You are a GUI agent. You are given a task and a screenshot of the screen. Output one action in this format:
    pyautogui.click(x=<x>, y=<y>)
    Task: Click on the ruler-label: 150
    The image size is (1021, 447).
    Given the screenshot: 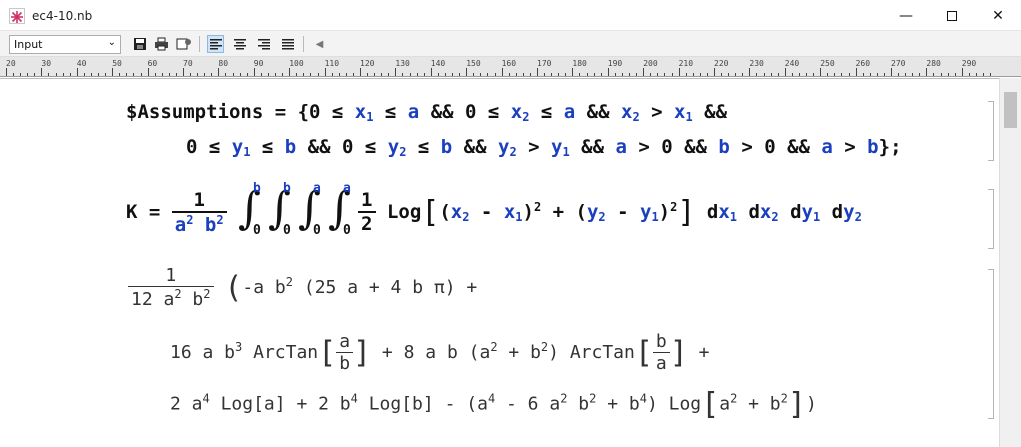 What is the action you would take?
    pyautogui.click(x=473, y=63)
    